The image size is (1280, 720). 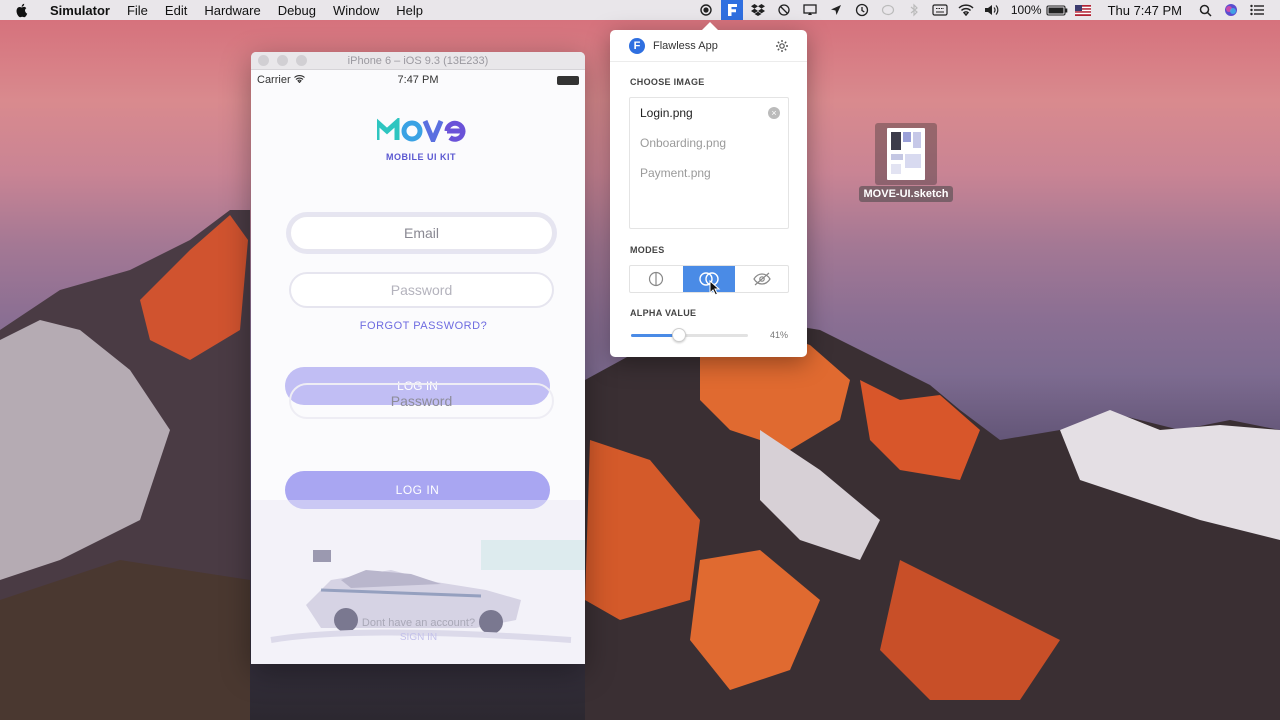 What do you see at coordinates (710, 26) in the screenshot?
I see `popover-arrow` at bounding box center [710, 26].